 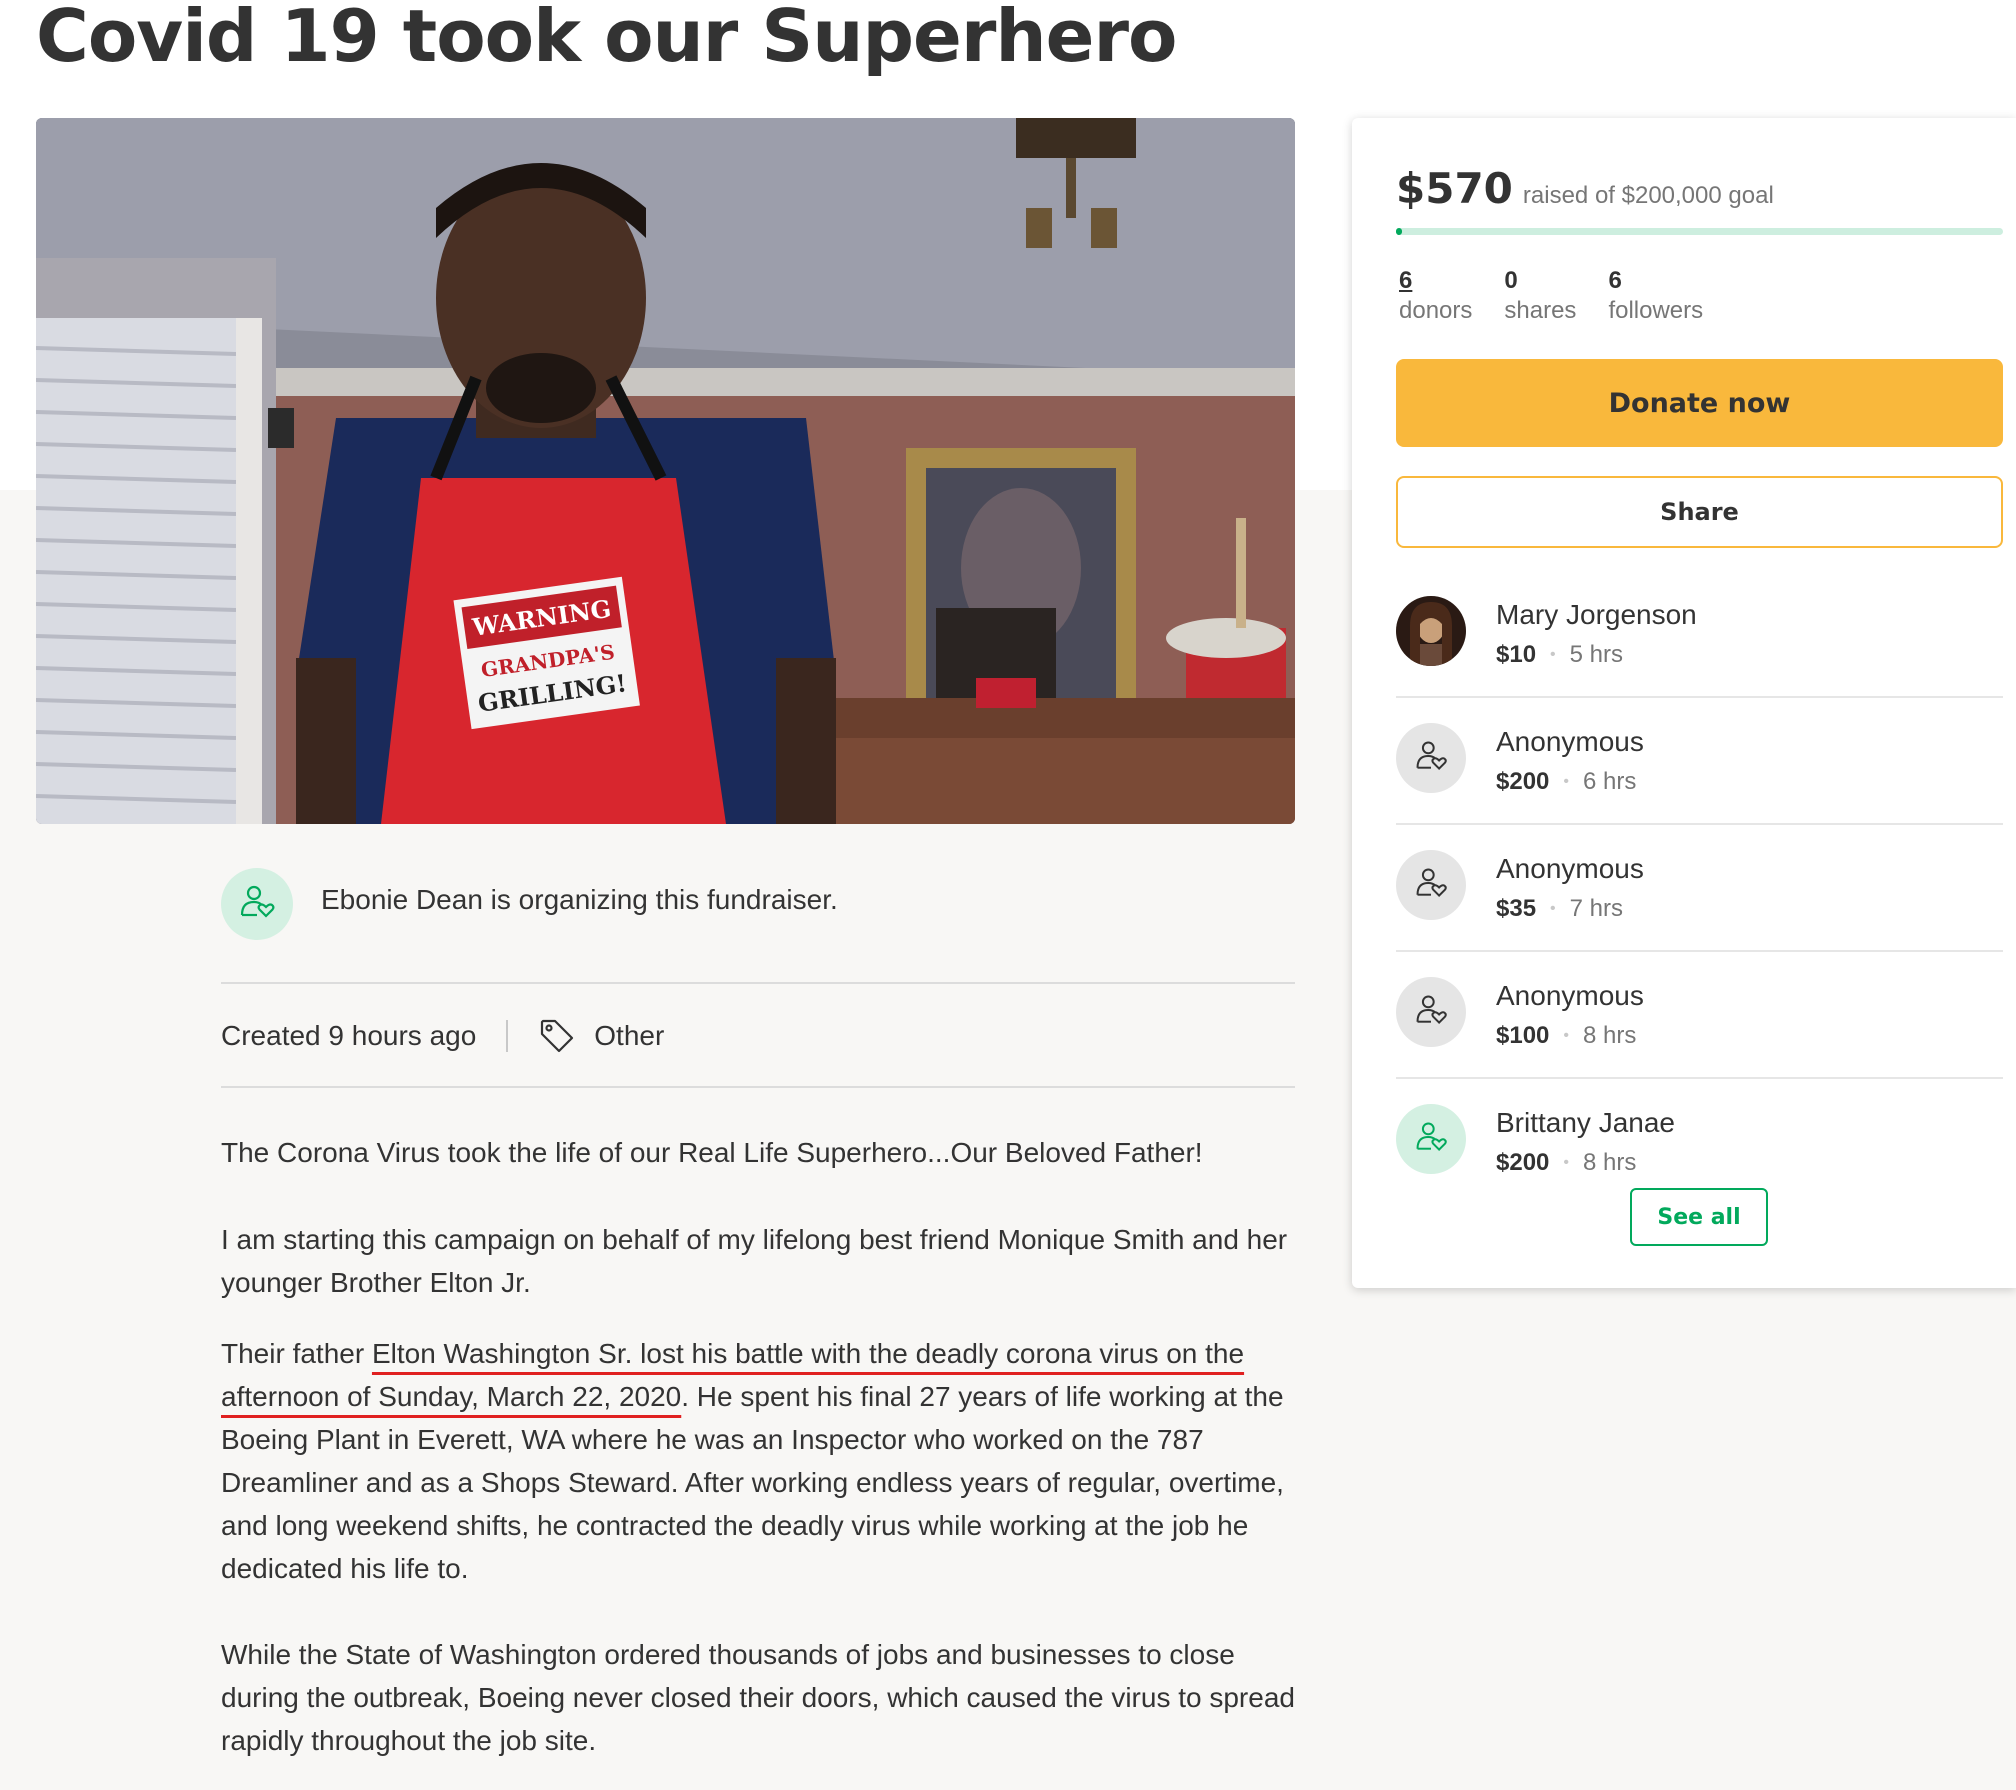 What do you see at coordinates (1699, 634) in the screenshot?
I see `donation-item: Mary Jorgenson $10 • 5 hrs` at bounding box center [1699, 634].